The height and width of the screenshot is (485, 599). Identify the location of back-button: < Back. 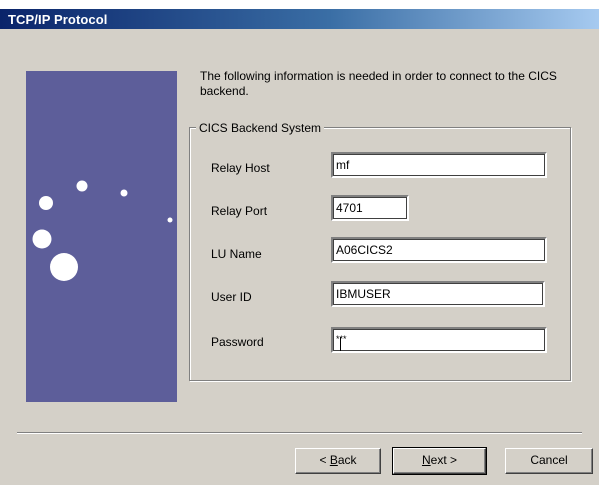
(338, 461).